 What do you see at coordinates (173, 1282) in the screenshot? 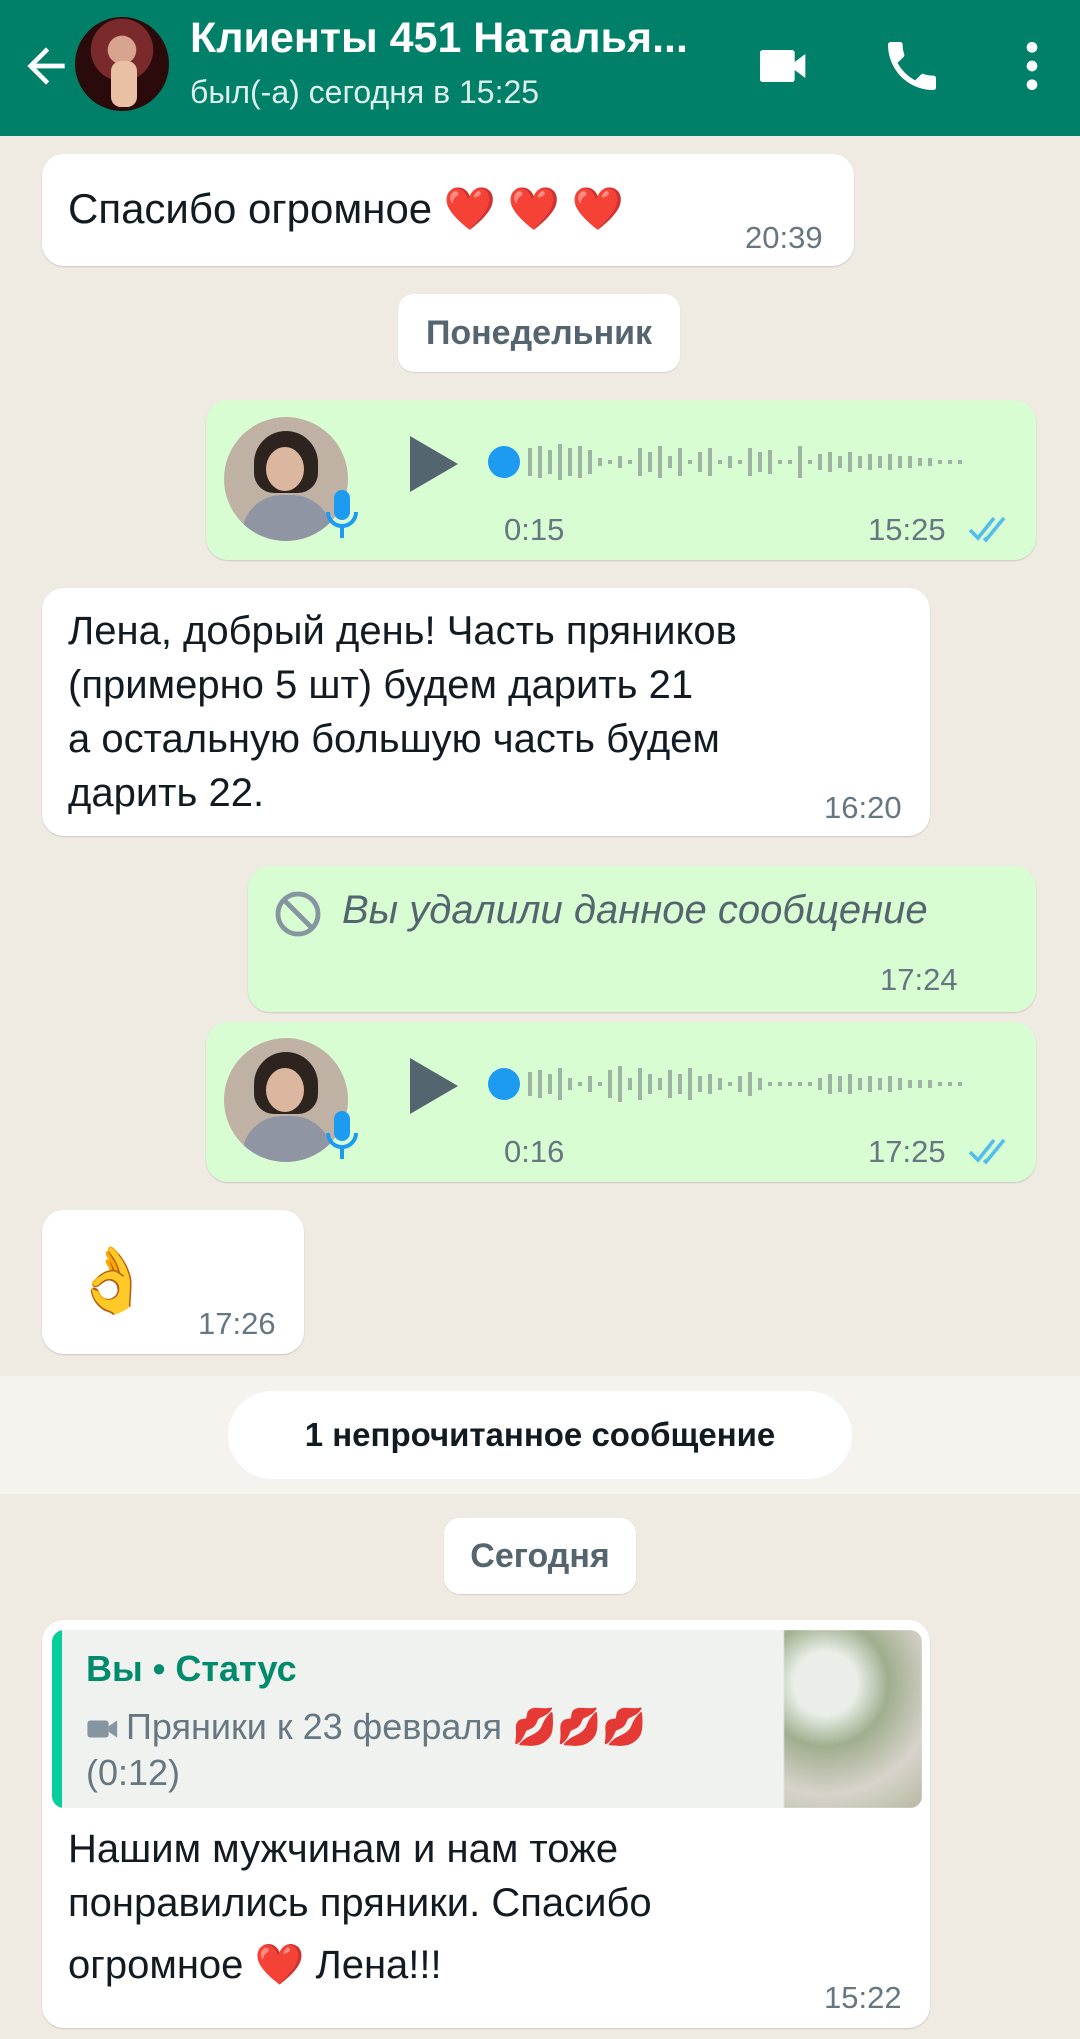
I see `incoming-message: 👌 17:26` at bounding box center [173, 1282].